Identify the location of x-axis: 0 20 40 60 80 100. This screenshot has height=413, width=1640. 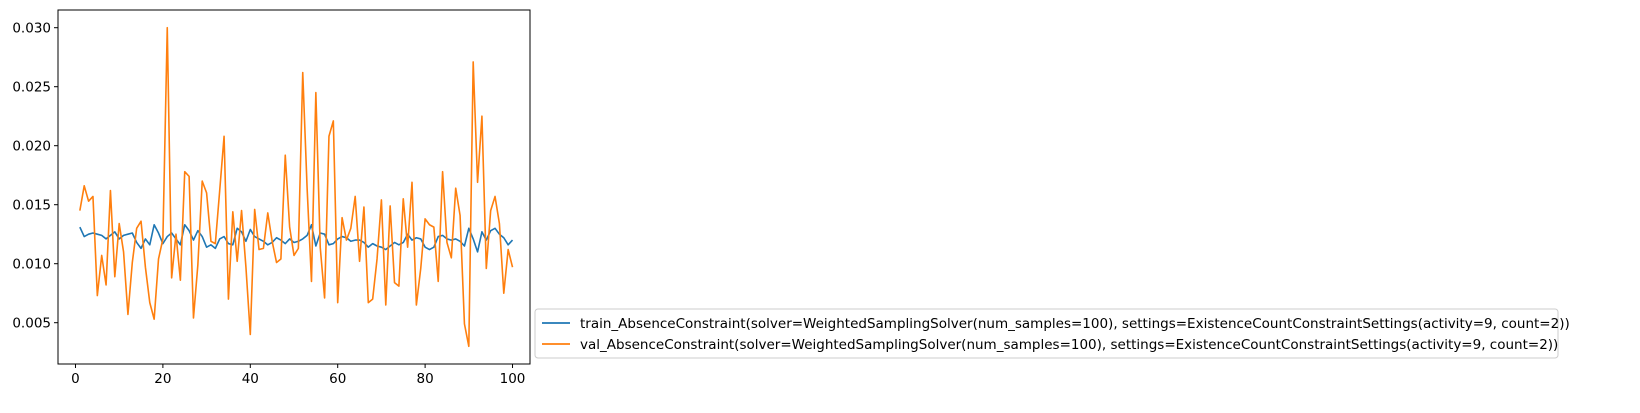
(298, 375).